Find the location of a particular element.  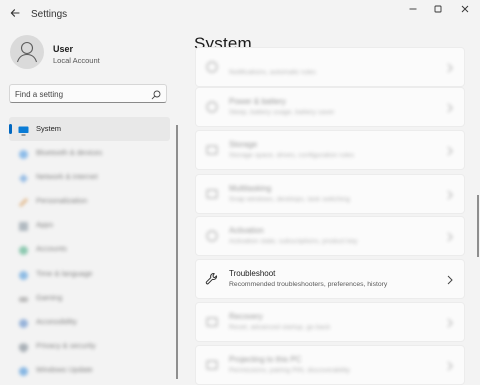

card-title: Activation is located at coordinates (246, 230).